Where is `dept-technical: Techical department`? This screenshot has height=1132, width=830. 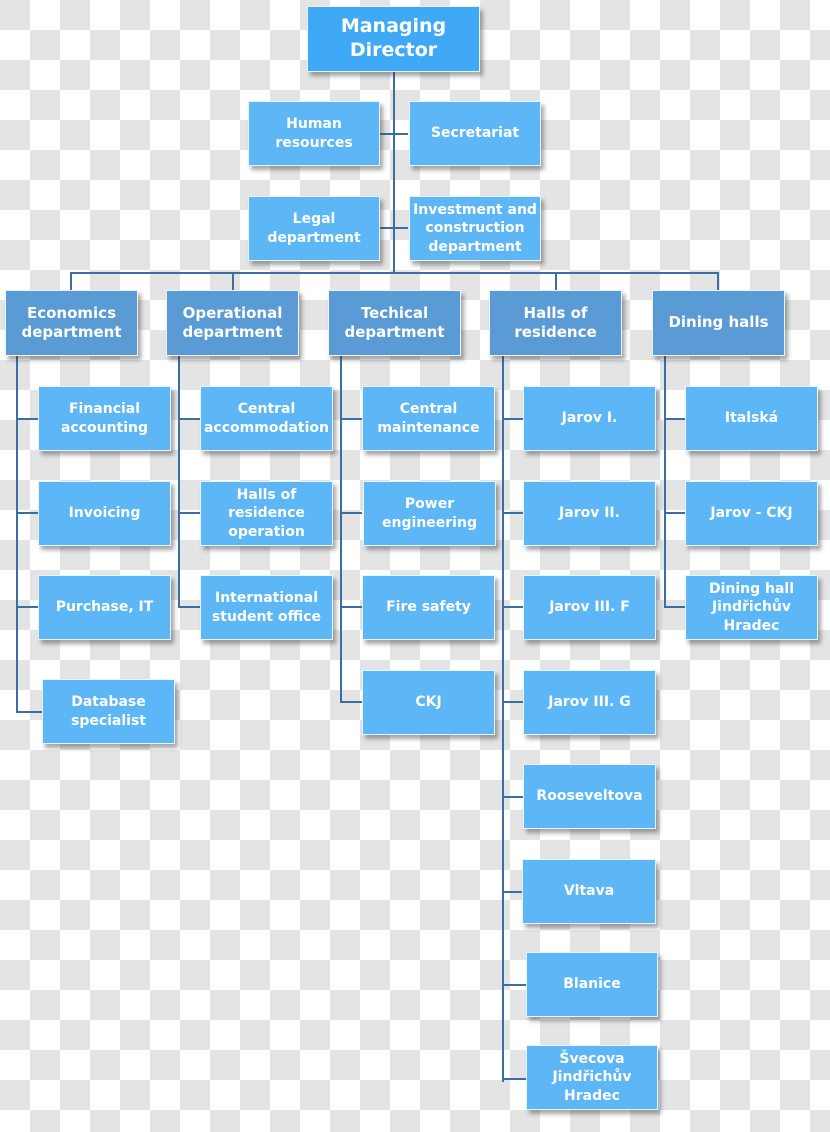 dept-technical: Techical department is located at coordinates (394, 323).